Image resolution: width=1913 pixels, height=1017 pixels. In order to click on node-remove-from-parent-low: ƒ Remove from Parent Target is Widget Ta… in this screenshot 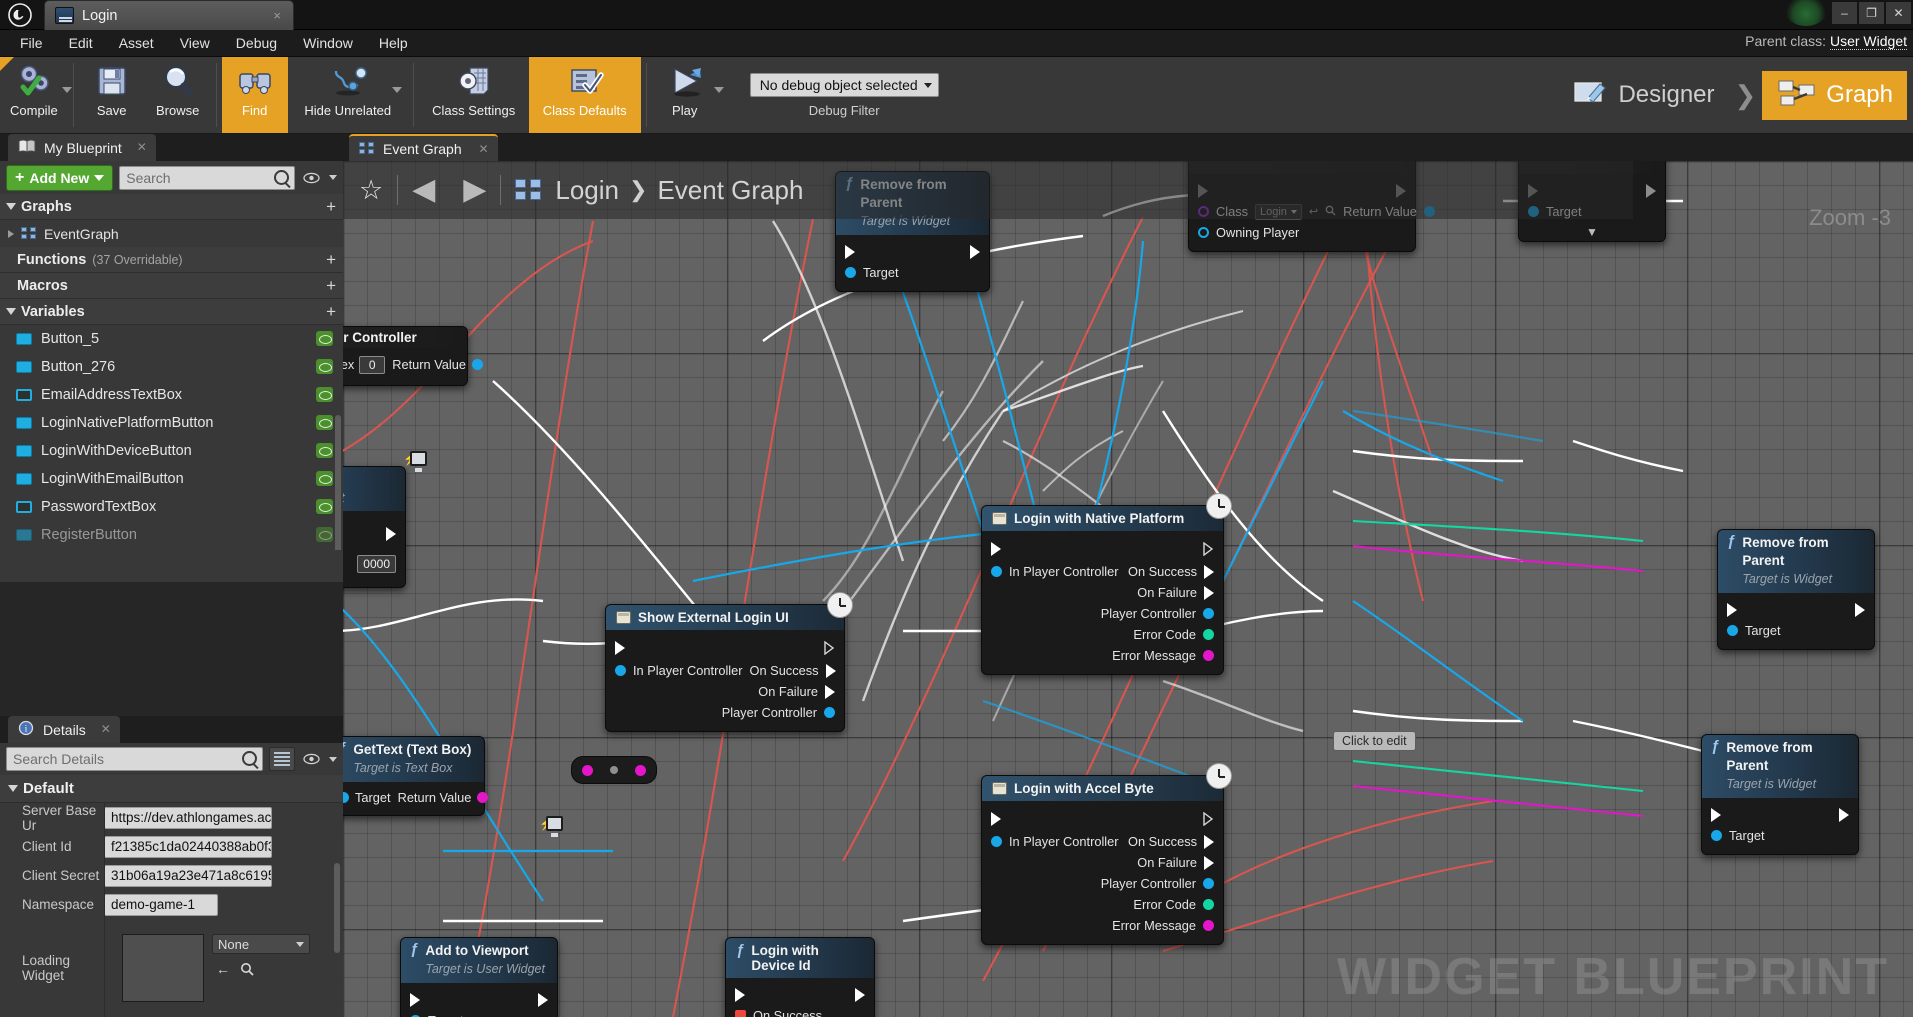, I will do `click(1780, 794)`.